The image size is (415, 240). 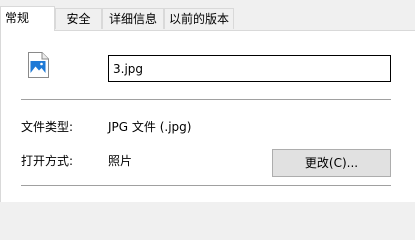 What do you see at coordinates (150, 127) in the screenshot?
I see `file-type-value: JPG 文件 (.jpg)` at bounding box center [150, 127].